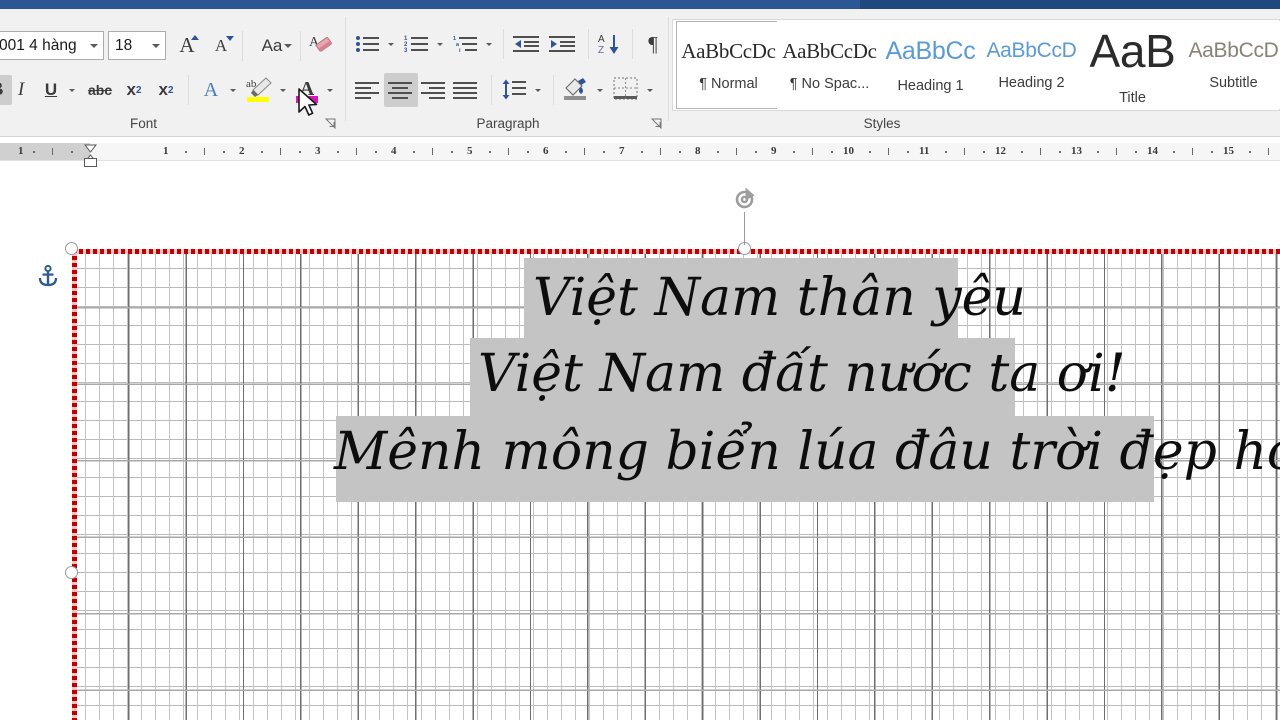 Image resolution: width=1280 pixels, height=720 pixels. I want to click on shading-icon, so click(575, 89).